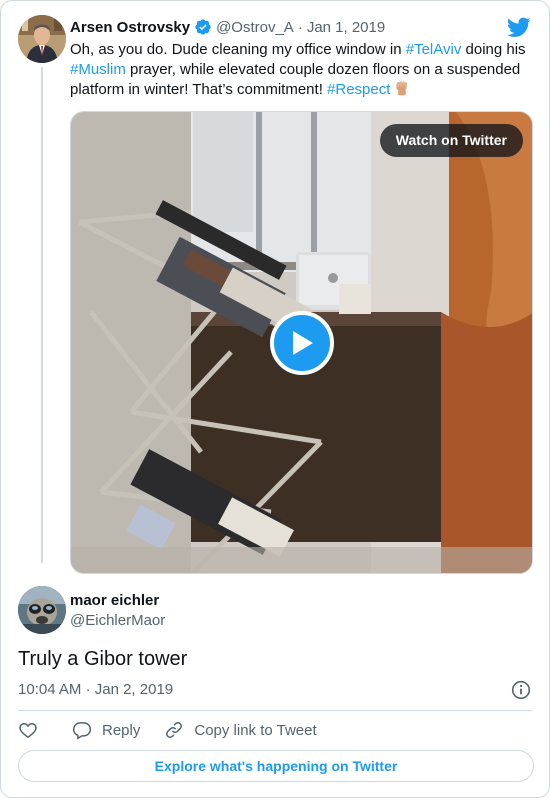  What do you see at coordinates (358, 89) in the screenshot?
I see `hashtag-link: #Respect` at bounding box center [358, 89].